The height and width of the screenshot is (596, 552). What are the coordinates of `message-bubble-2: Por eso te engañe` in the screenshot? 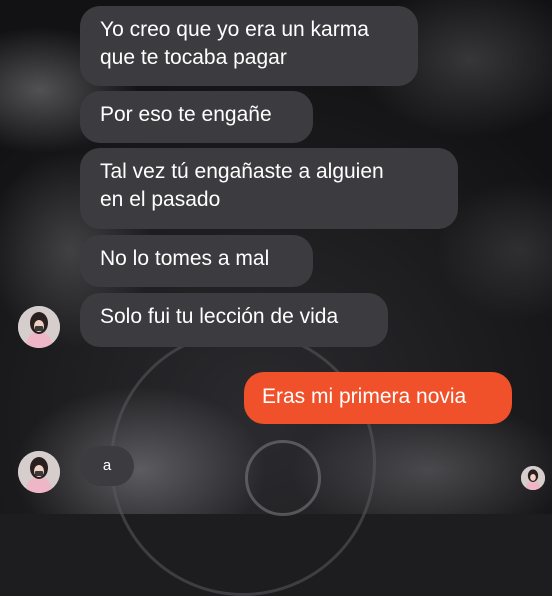 It's located at (196, 117).